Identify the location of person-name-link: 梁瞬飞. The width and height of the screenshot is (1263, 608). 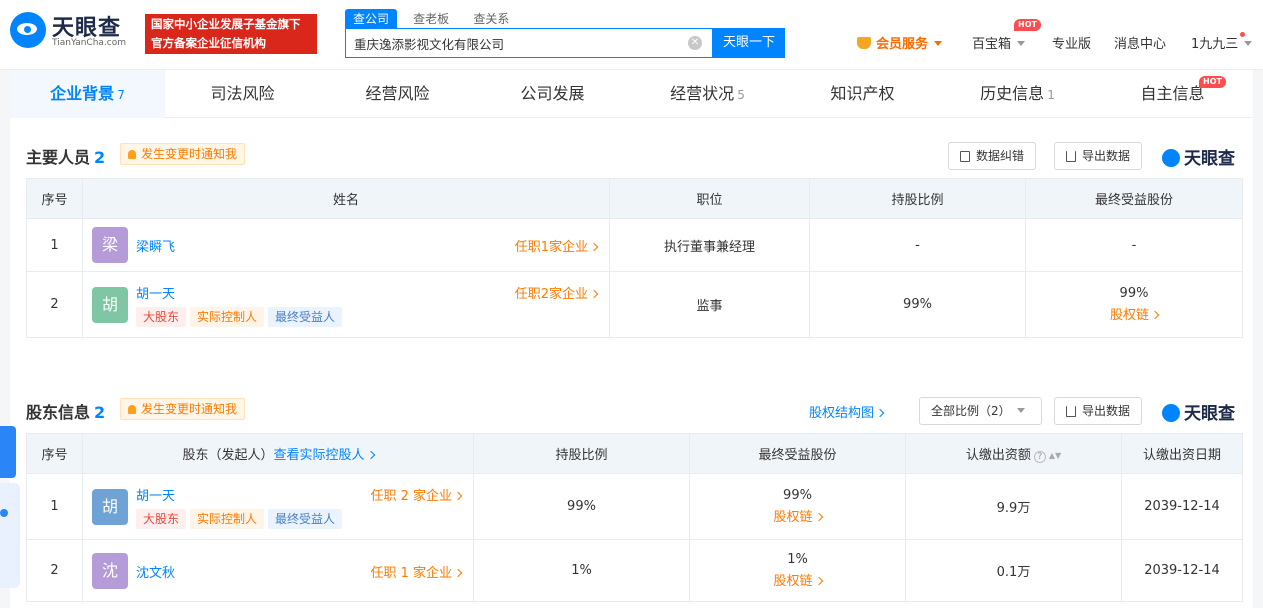
(155, 245).